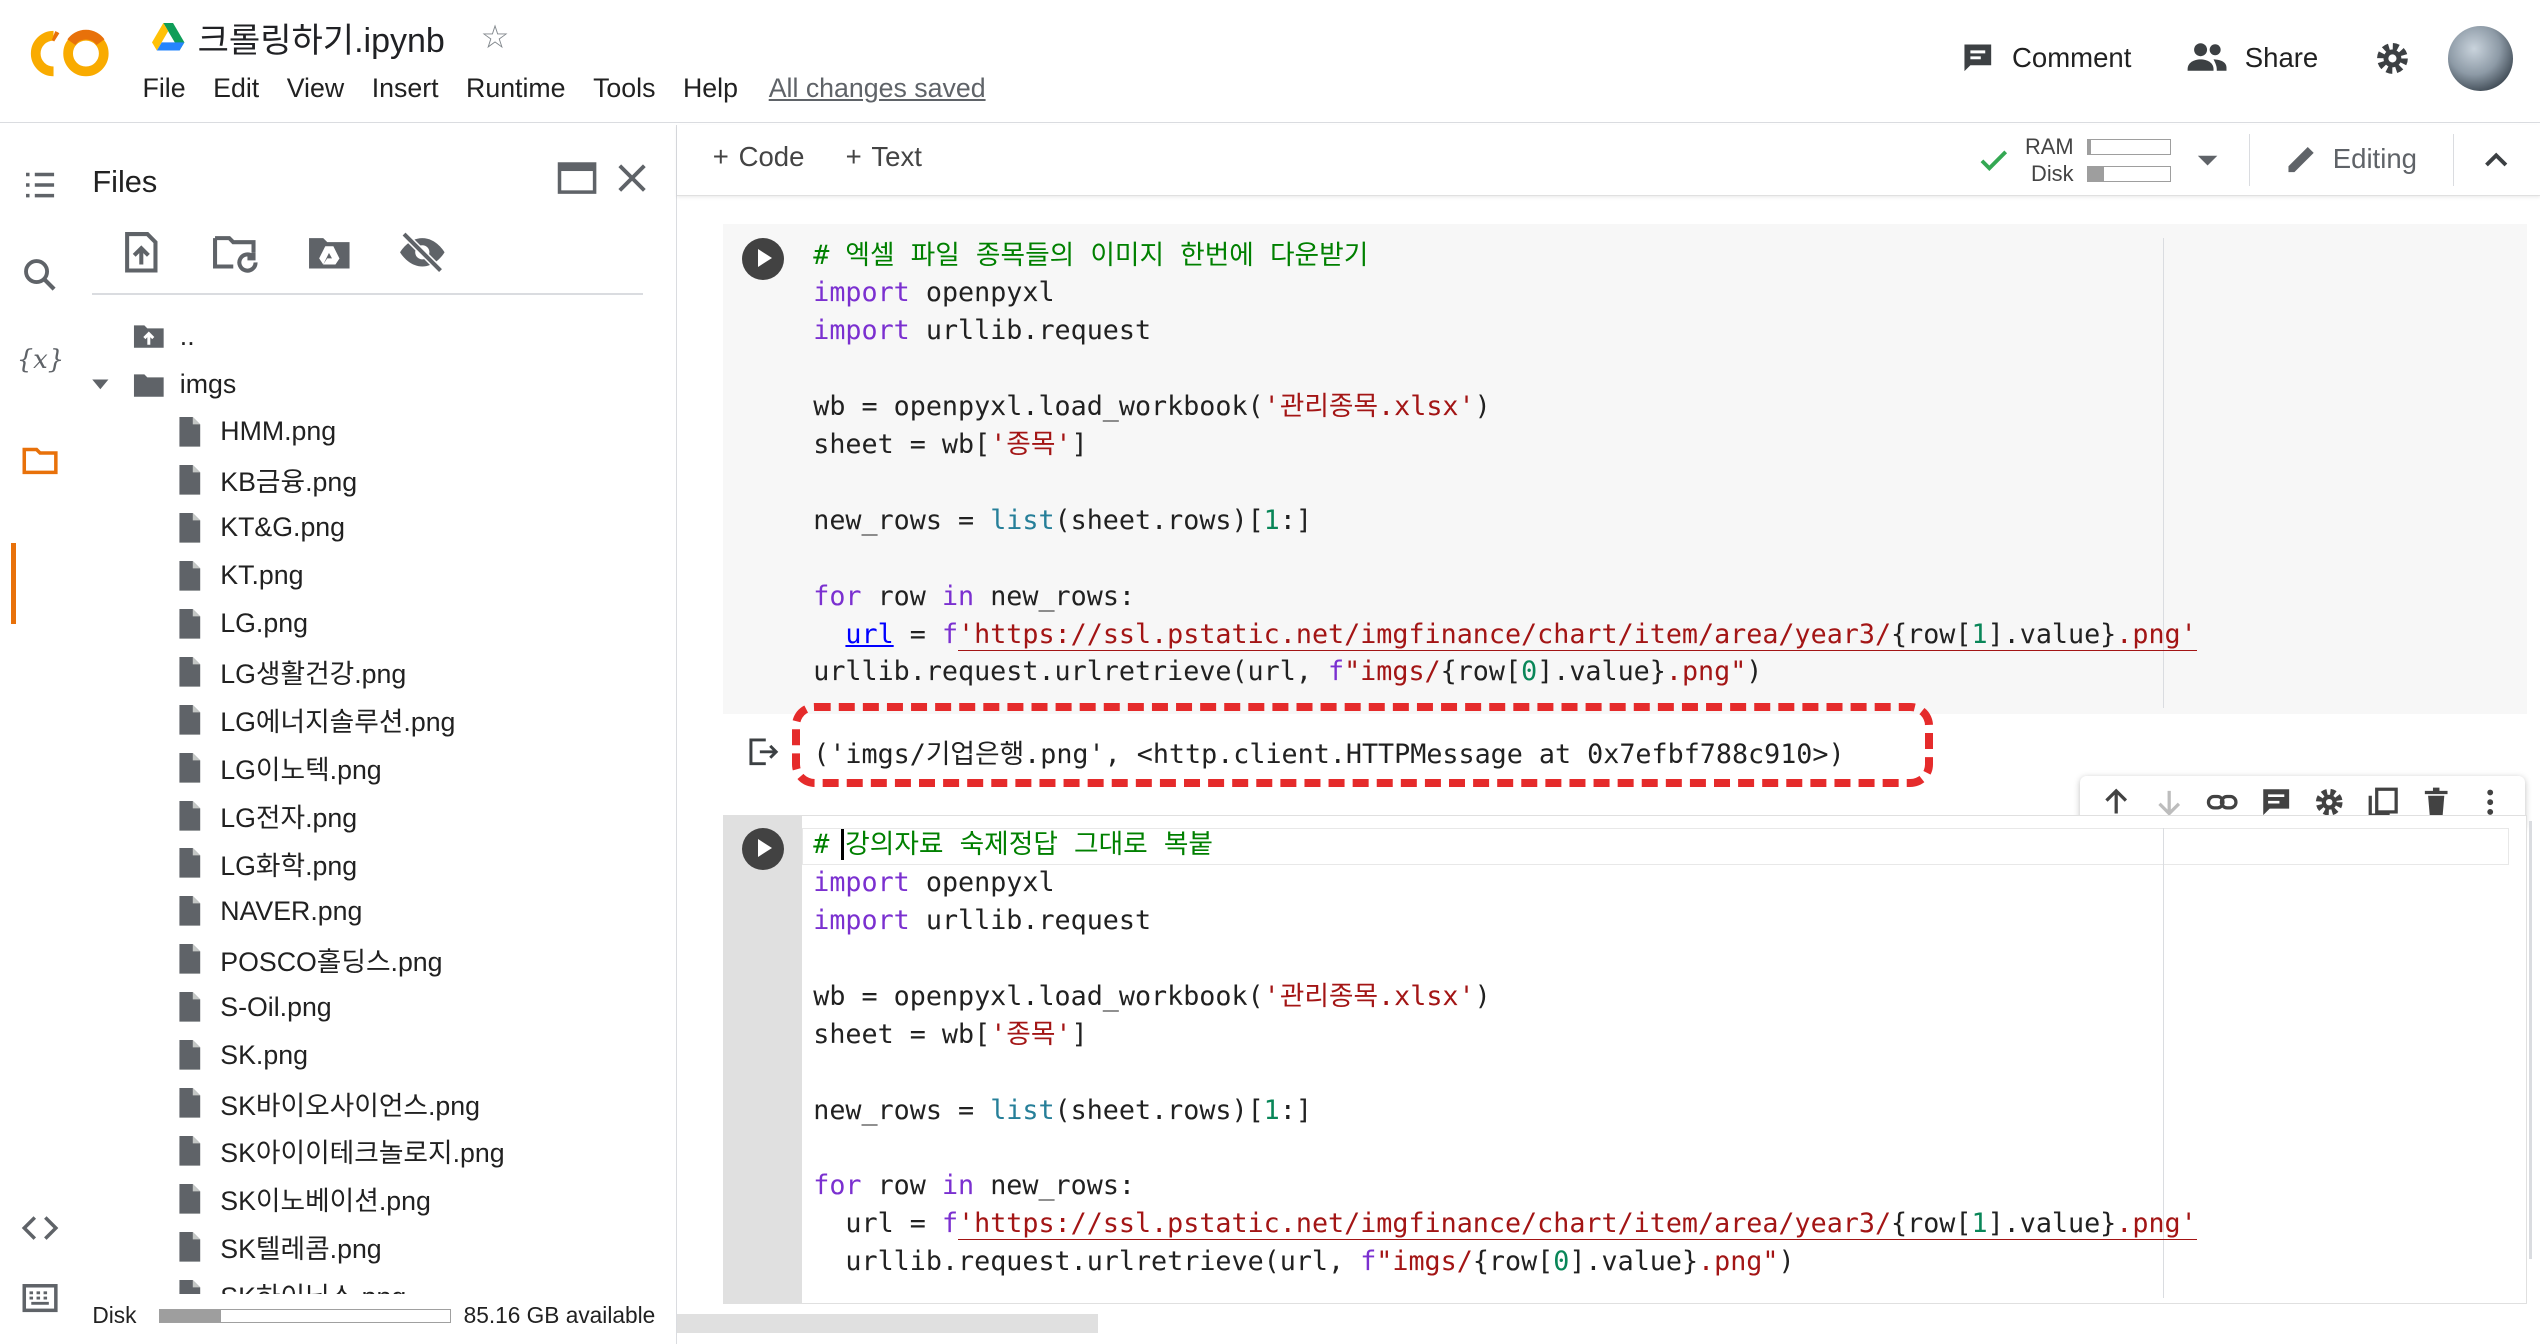 Image resolution: width=2540 pixels, height=1344 pixels. Describe the element at coordinates (252, 1007) in the screenshot. I see `file-row: S-Oil.png` at that location.